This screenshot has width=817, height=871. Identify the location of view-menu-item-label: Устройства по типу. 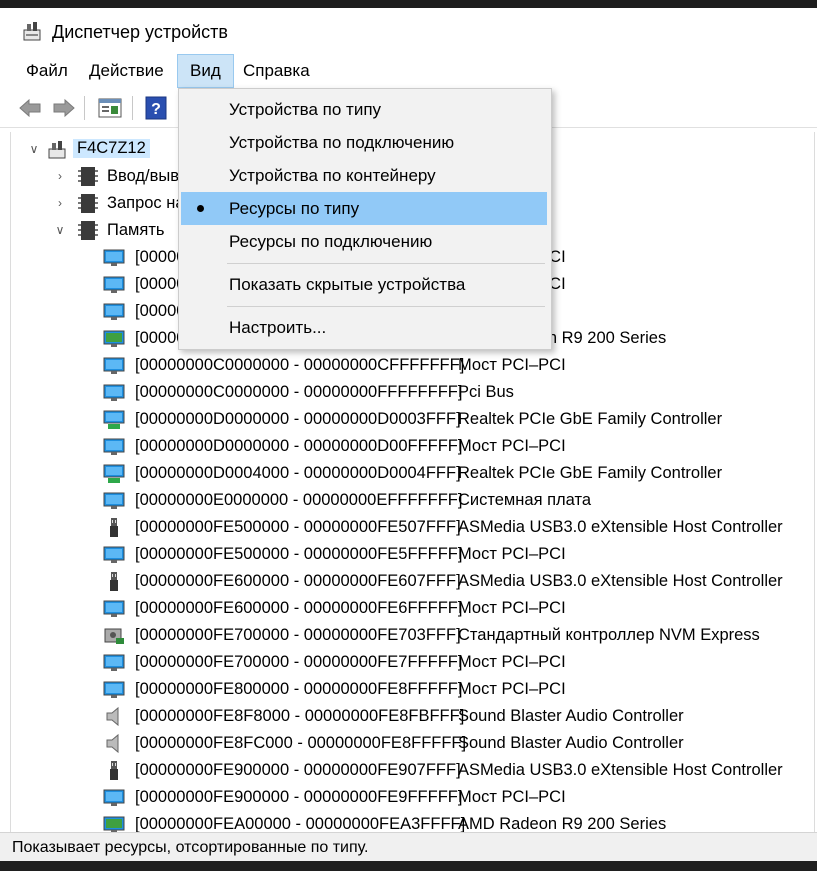
(305, 109).